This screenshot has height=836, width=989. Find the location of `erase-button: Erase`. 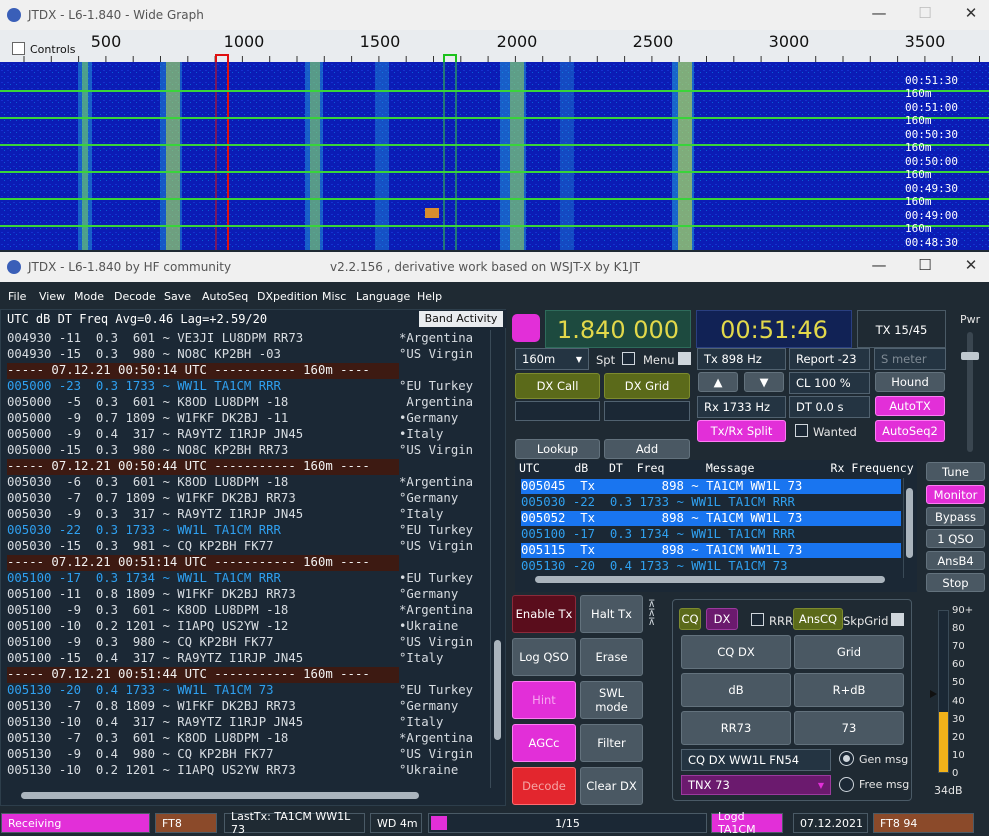

erase-button: Erase is located at coordinates (611, 657).